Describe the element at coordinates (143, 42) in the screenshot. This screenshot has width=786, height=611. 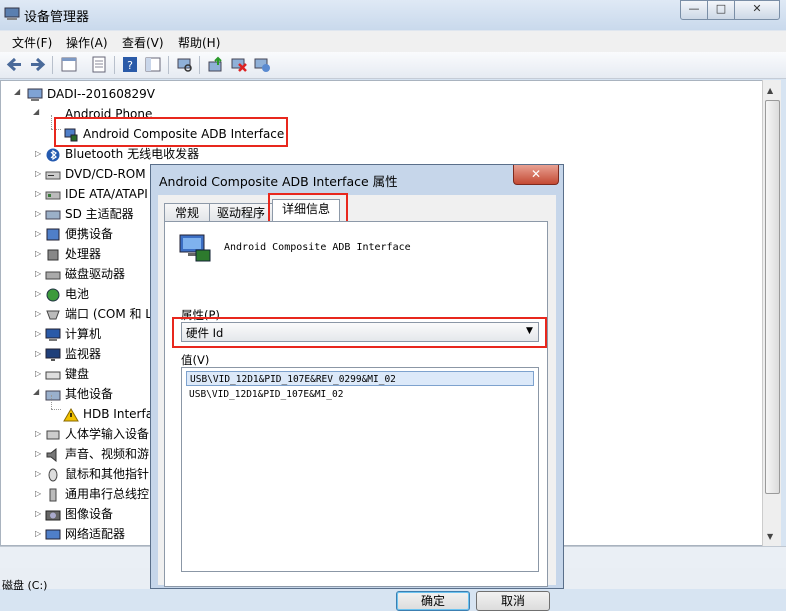
I see `menu-view: 查看(V)` at that location.